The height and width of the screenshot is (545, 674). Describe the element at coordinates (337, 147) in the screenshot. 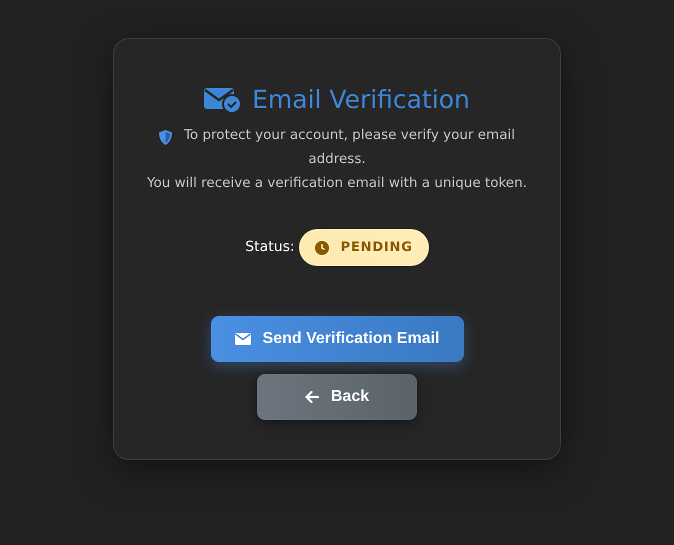

I see `description-text: To protect your account, please verify your email address.` at that location.